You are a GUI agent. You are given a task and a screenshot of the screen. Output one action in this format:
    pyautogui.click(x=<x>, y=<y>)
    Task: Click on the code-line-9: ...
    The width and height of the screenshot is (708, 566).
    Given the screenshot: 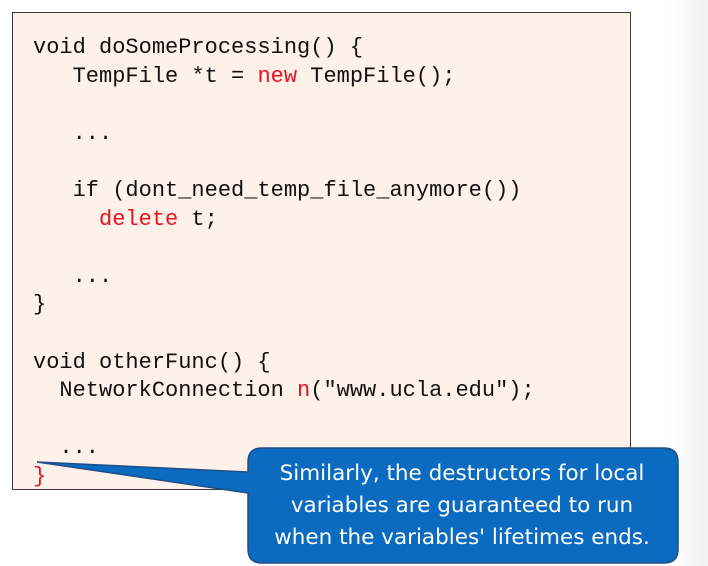 What is the action you would take?
    pyautogui.click(x=284, y=277)
    